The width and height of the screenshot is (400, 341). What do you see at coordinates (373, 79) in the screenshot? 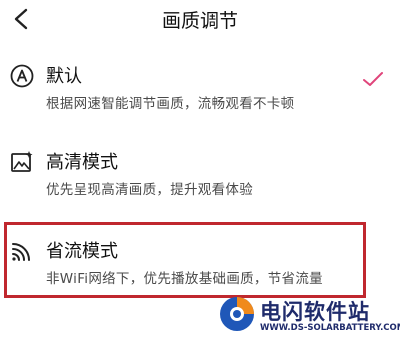
I see `checkmark-icon` at bounding box center [373, 79].